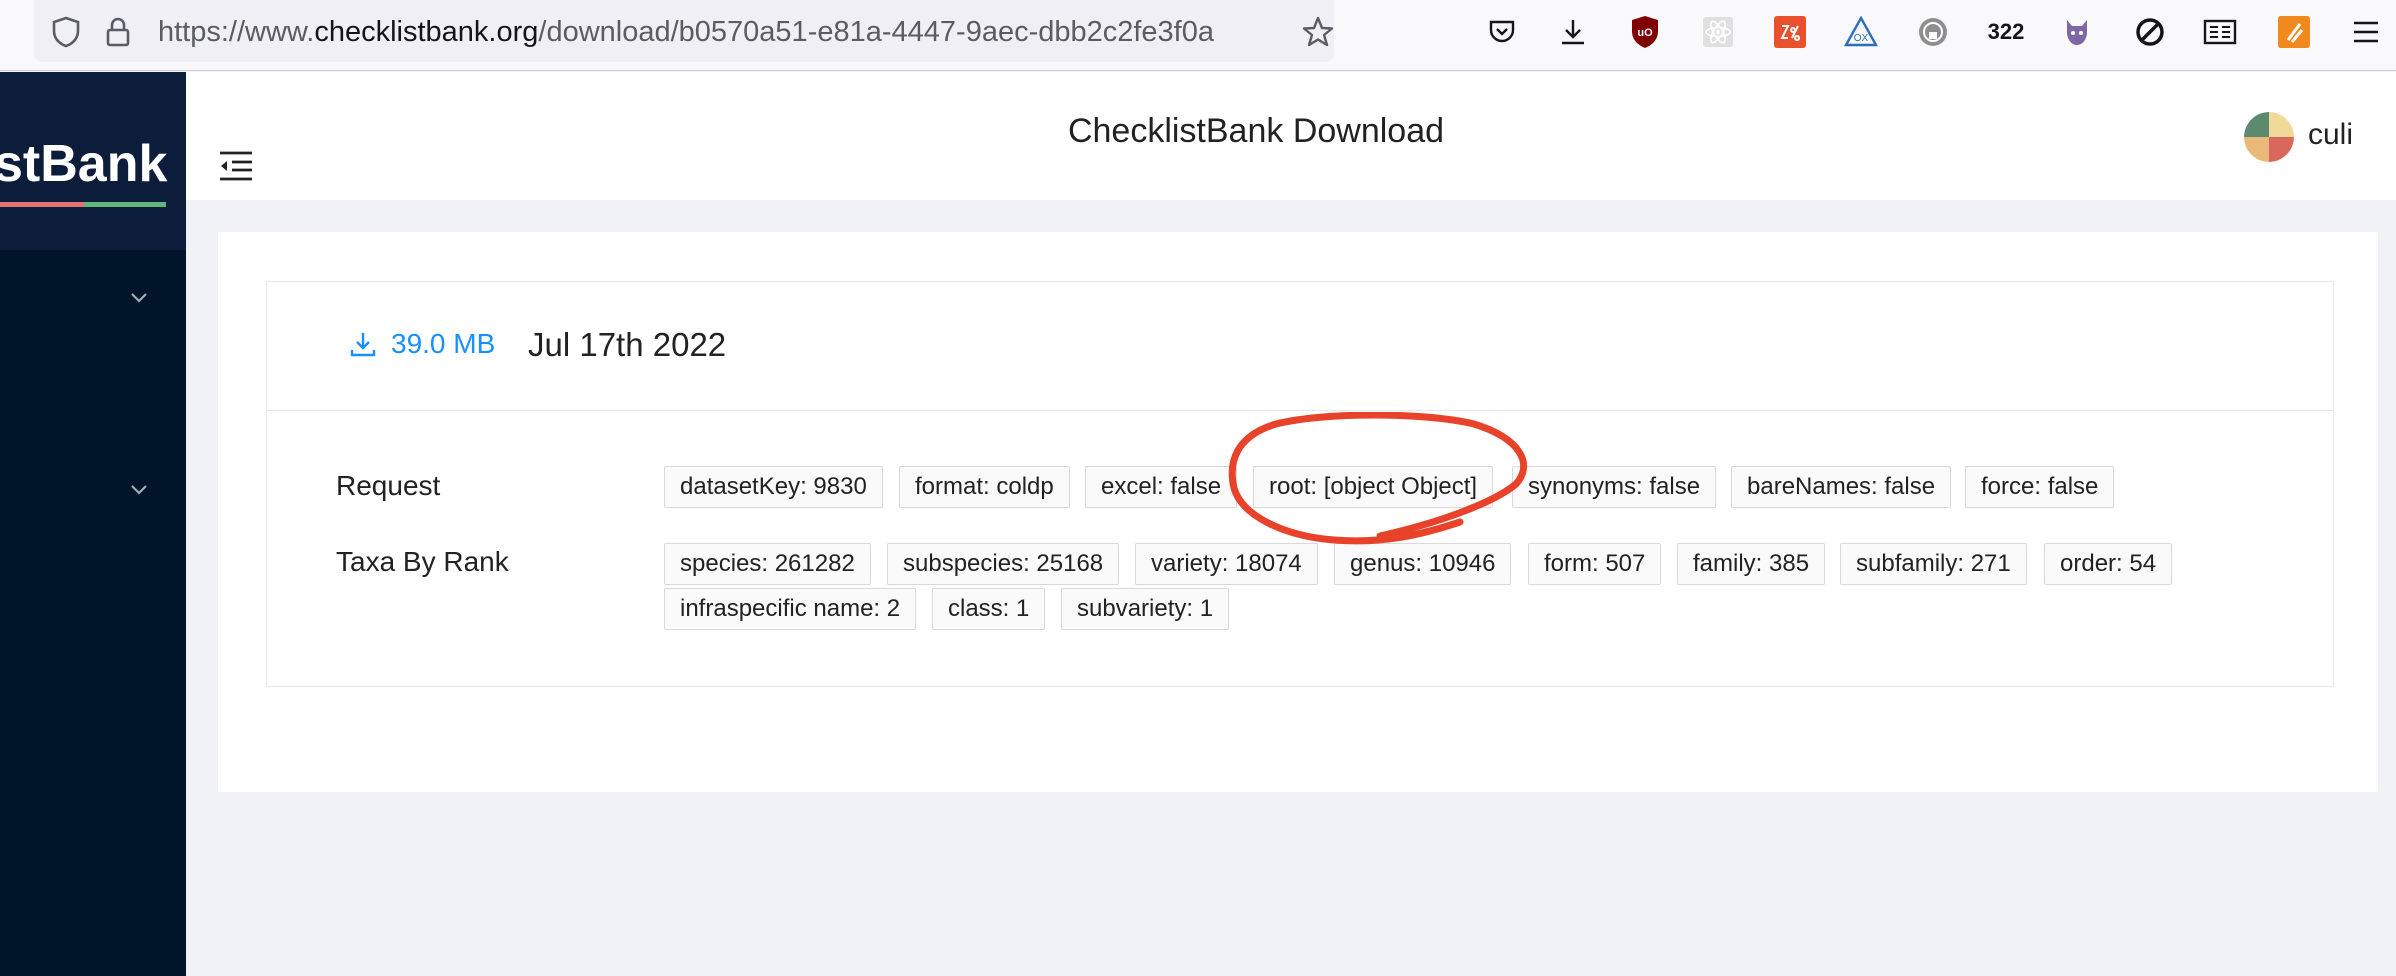 This screenshot has height=976, width=2396. I want to click on sidebar: stBank, so click(93, 524).